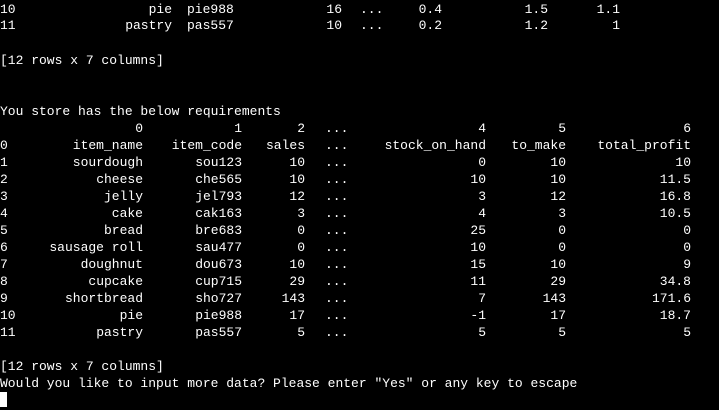 This screenshot has height=410, width=719. What do you see at coordinates (218, 281) in the screenshot?
I see `cell-item-code: cup715` at bounding box center [218, 281].